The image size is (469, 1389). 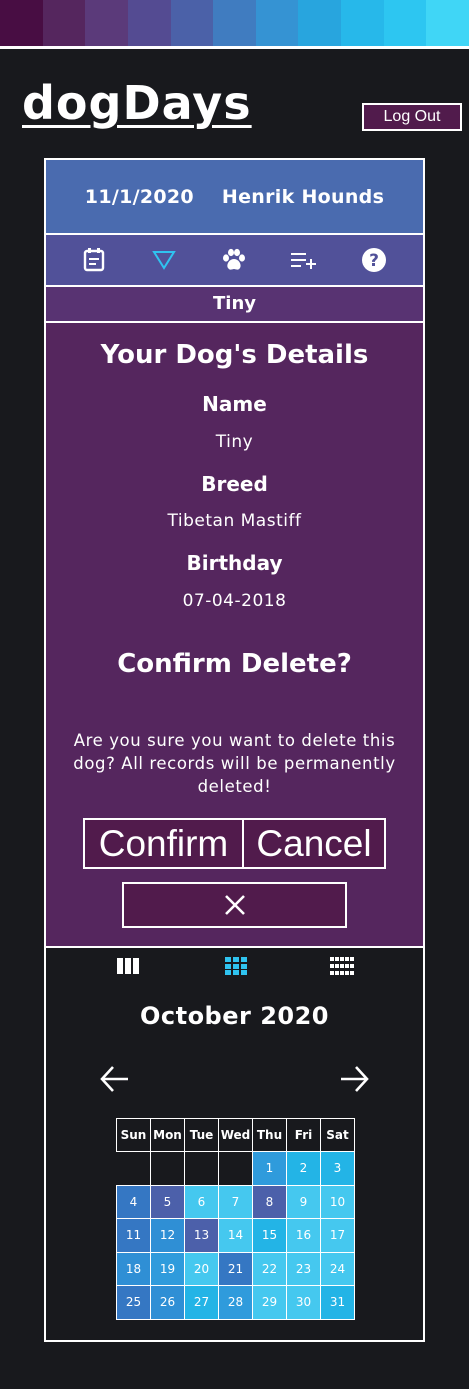 What do you see at coordinates (167, 1201) in the screenshot?
I see `calendar-day: 5` at bounding box center [167, 1201].